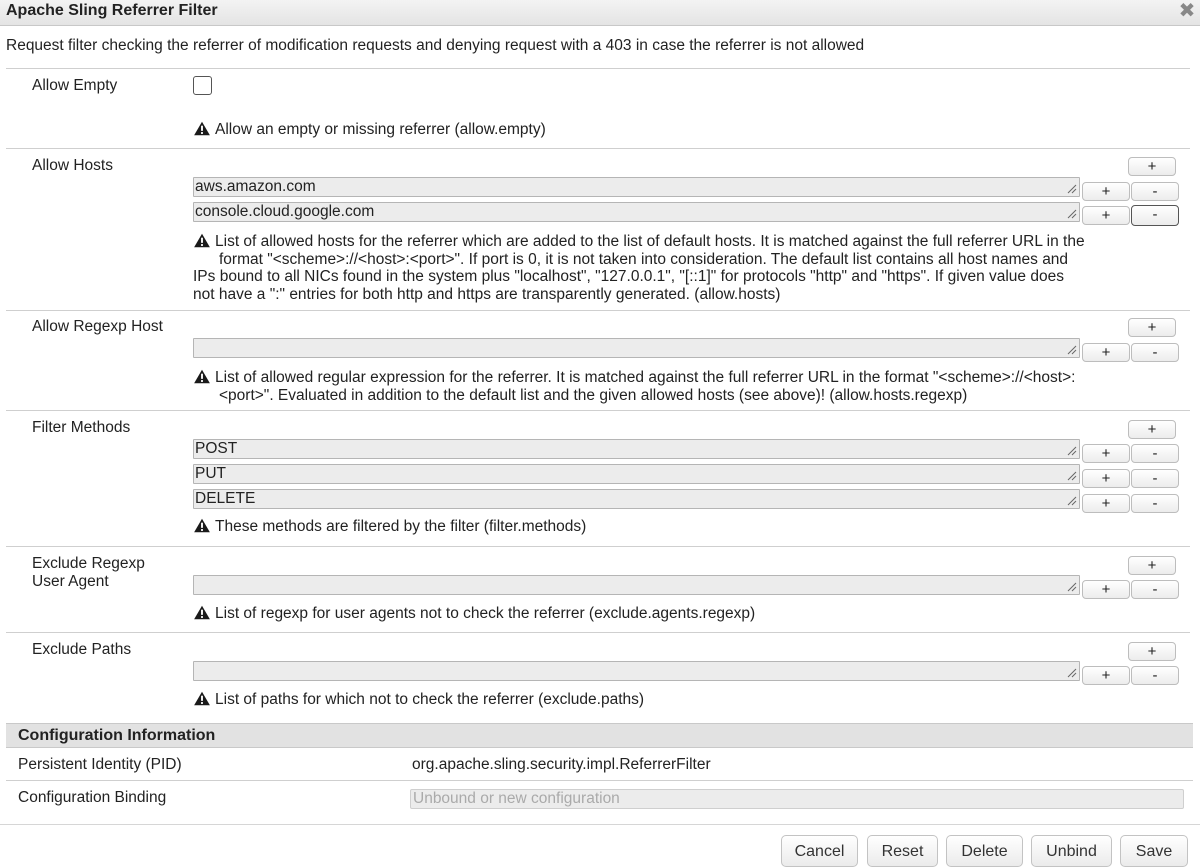 The image size is (1200, 868). What do you see at coordinates (636, 449) in the screenshot?
I see `filter-methods-value-input: POST` at bounding box center [636, 449].